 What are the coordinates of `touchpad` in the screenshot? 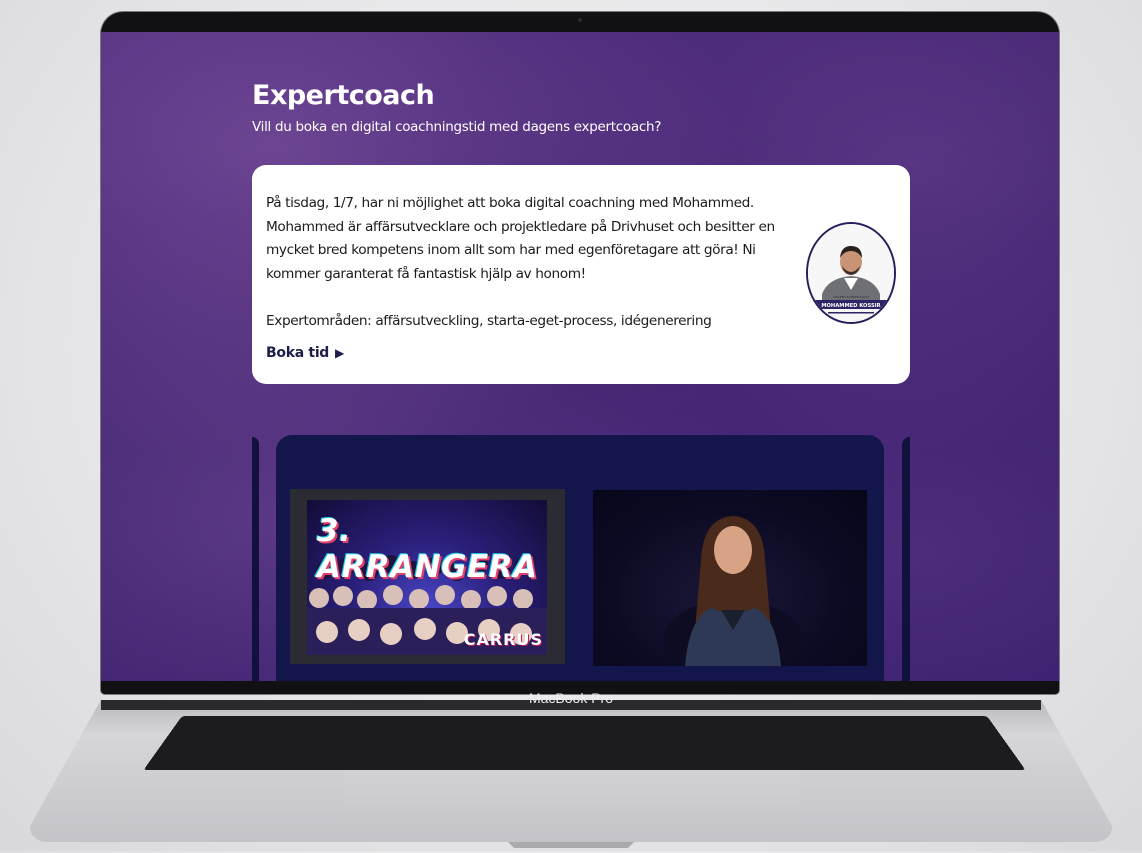 It's located at (572, 800).